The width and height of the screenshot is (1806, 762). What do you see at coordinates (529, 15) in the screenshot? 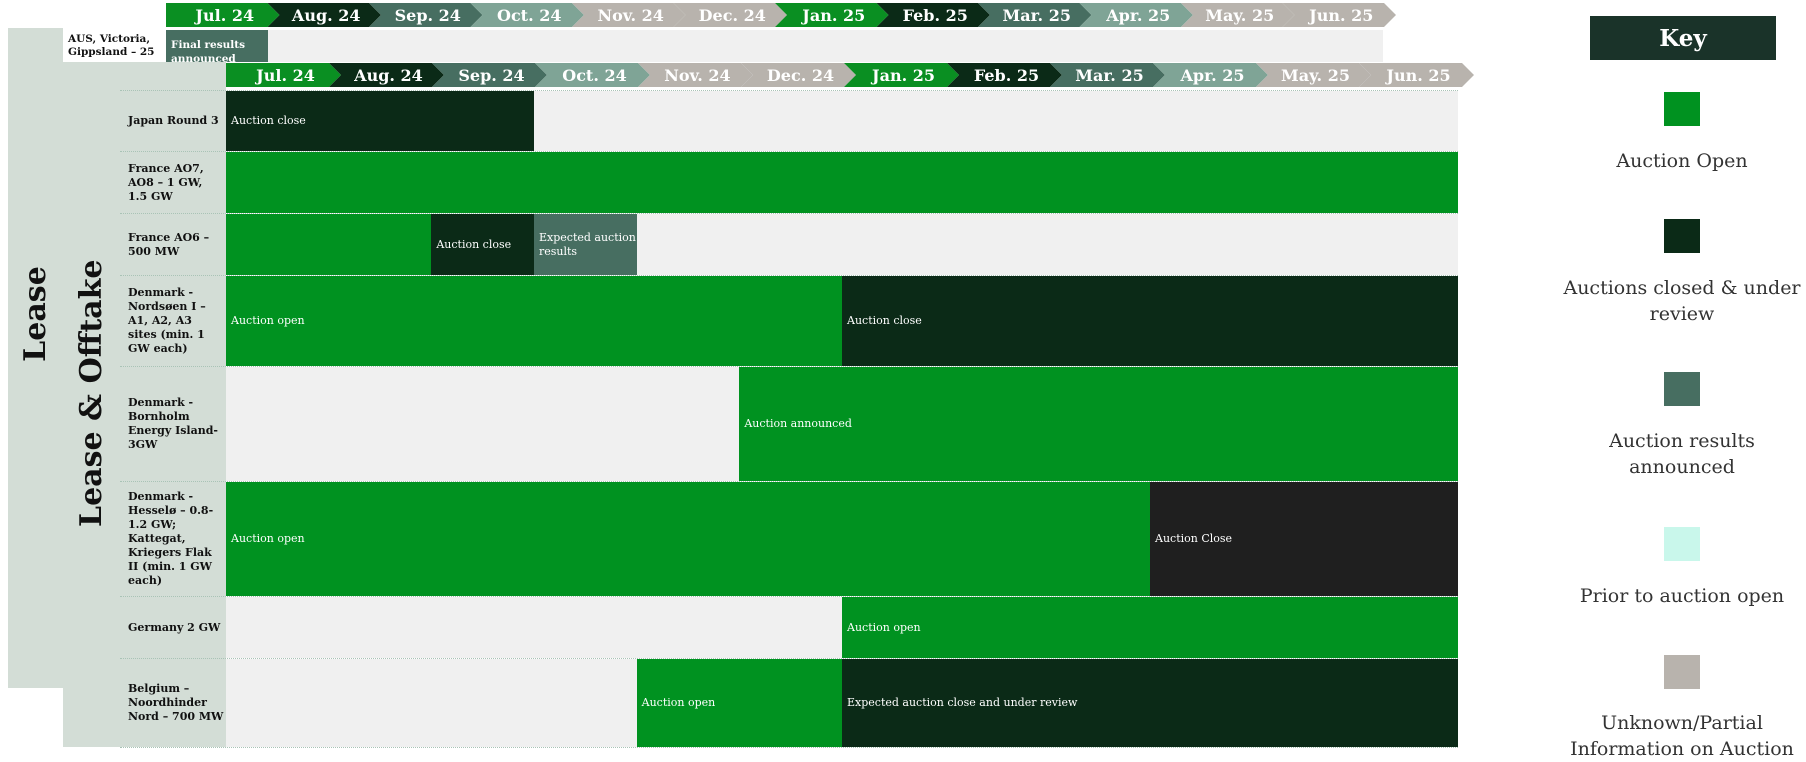
I see `top-month-label: Oct. 24` at bounding box center [529, 15].